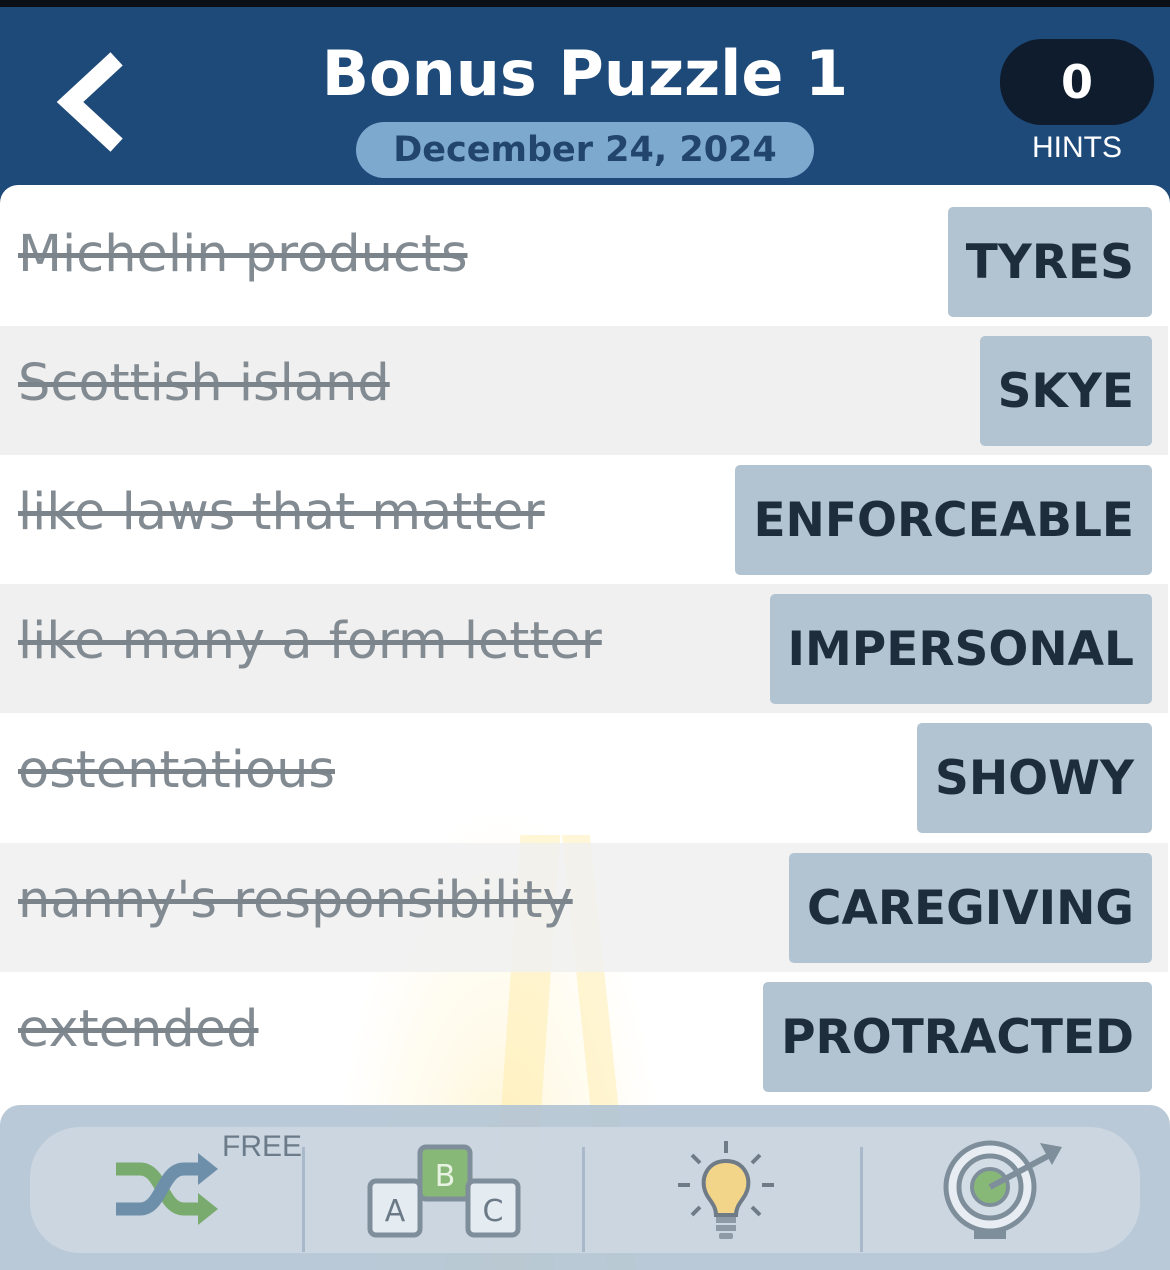 The image size is (1170, 1270). What do you see at coordinates (957, 1037) in the screenshot?
I see `answer-tile: PROTRACTED` at bounding box center [957, 1037].